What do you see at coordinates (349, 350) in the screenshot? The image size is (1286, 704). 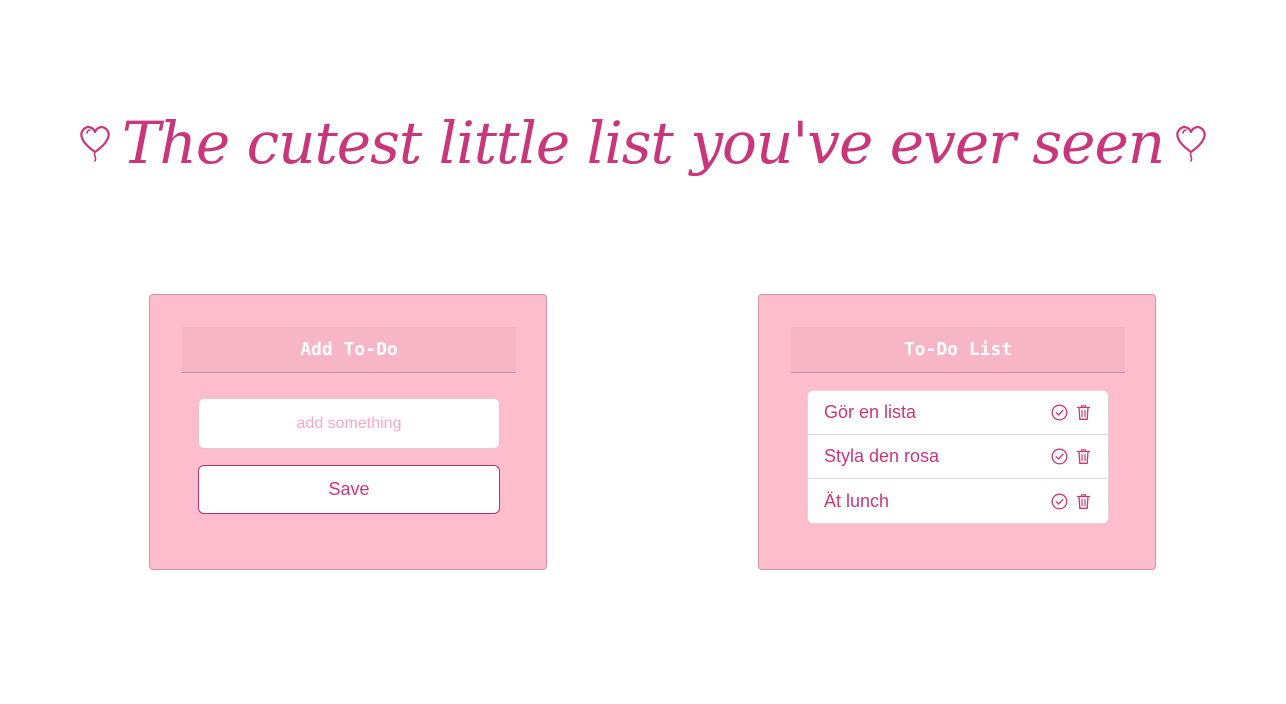 I see `add-todo-header: Add To-Do` at bounding box center [349, 350].